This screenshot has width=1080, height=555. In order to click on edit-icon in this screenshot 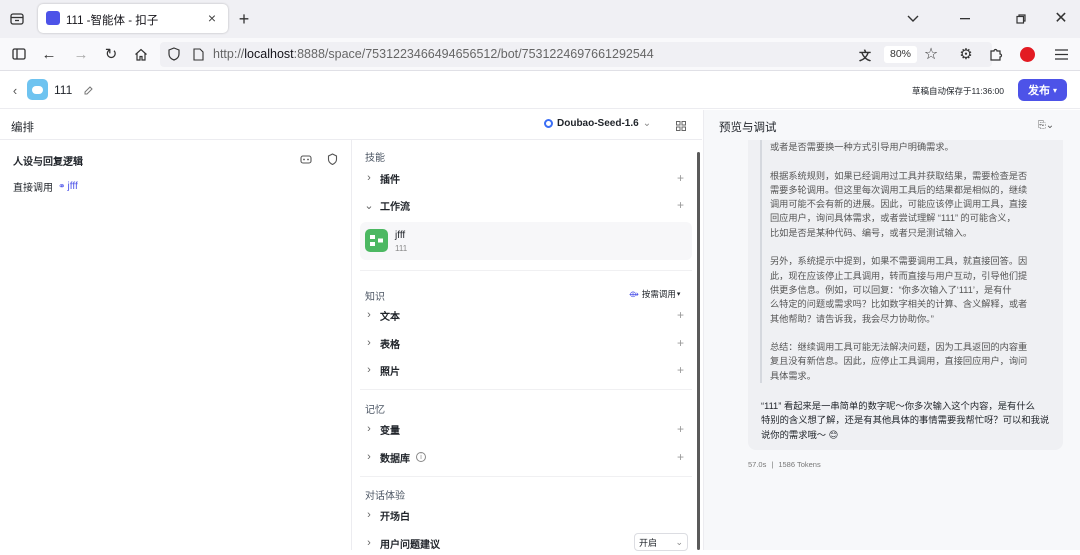, I will do `click(89, 90)`.